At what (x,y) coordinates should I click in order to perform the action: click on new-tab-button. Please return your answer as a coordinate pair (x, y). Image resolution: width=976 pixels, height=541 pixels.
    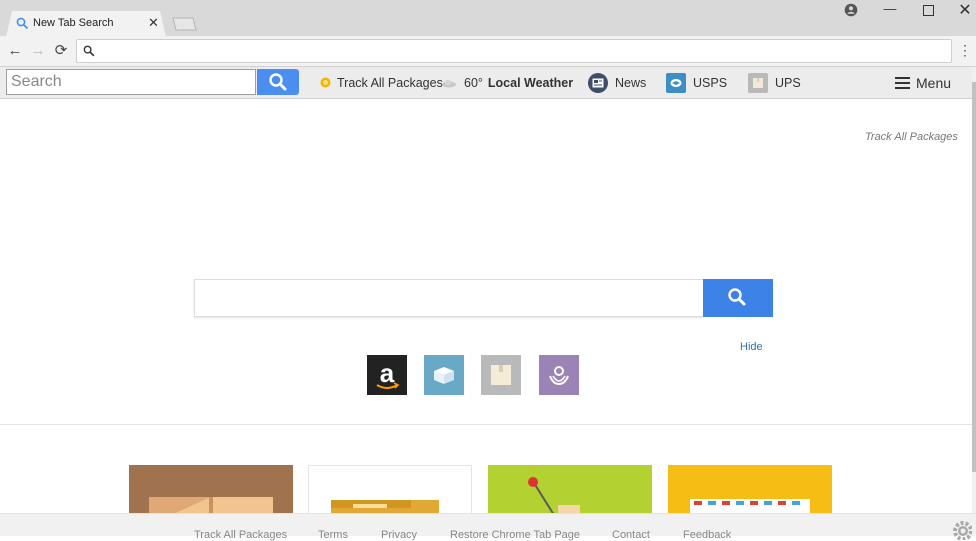
    Looking at the image, I should click on (184, 24).